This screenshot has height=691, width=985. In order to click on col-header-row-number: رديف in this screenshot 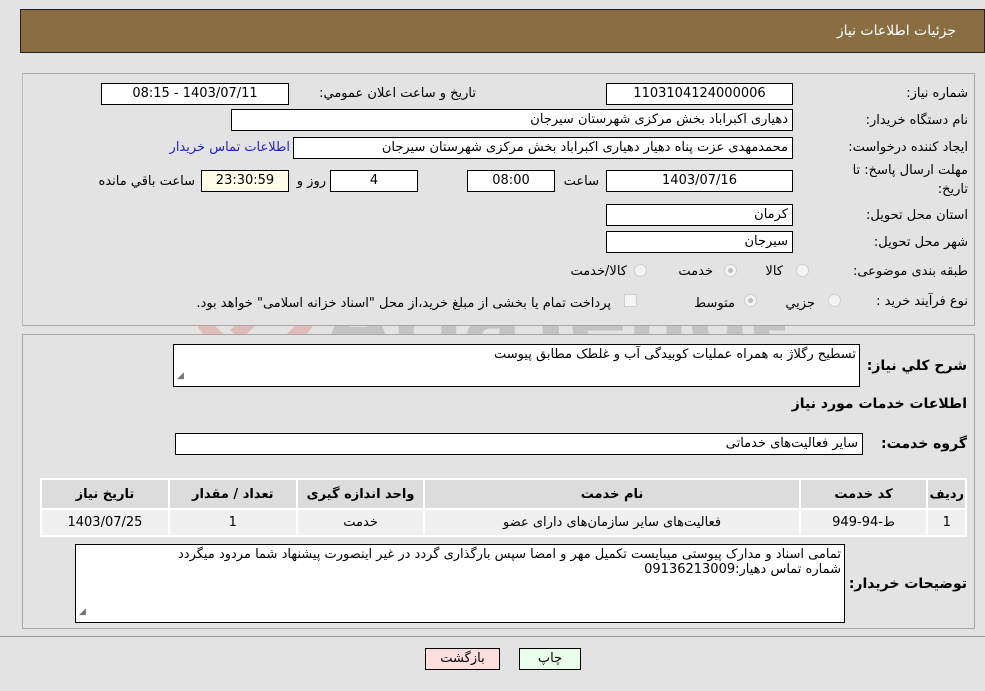, I will do `click(946, 494)`.